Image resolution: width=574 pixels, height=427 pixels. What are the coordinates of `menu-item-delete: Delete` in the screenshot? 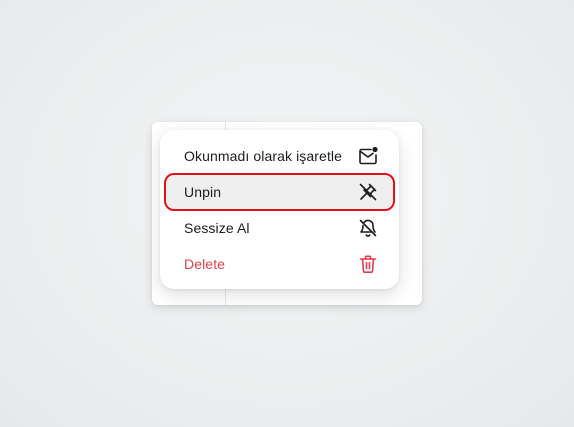 It's located at (279, 264).